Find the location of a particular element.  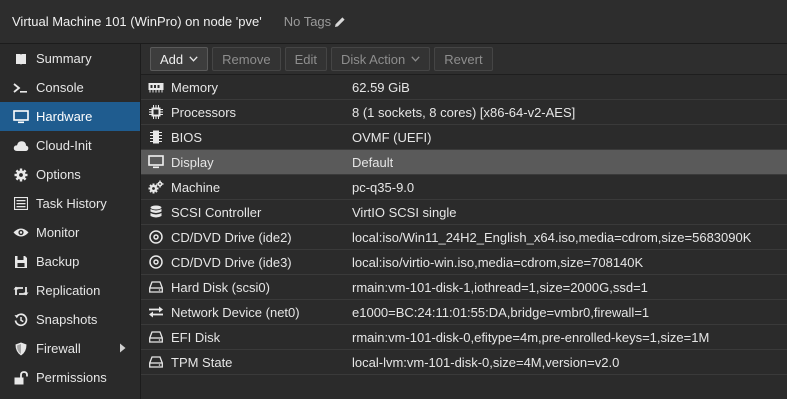

exchange-icon is located at coordinates (156, 312).